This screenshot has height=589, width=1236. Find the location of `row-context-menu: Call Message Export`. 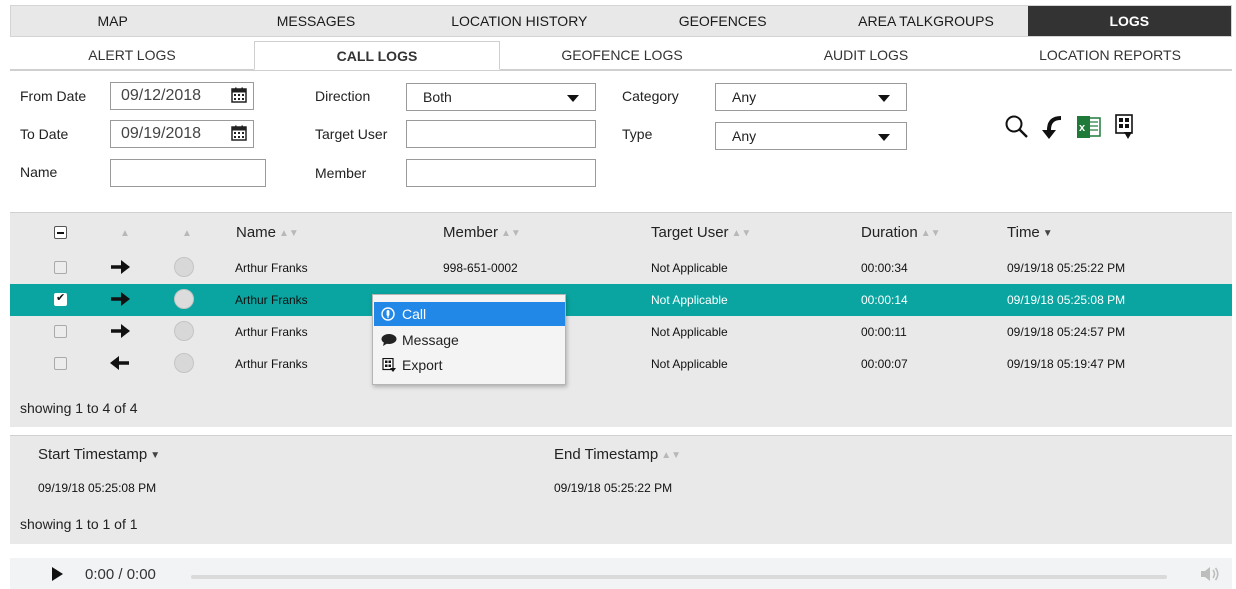

row-context-menu: Call Message Export is located at coordinates (469, 339).